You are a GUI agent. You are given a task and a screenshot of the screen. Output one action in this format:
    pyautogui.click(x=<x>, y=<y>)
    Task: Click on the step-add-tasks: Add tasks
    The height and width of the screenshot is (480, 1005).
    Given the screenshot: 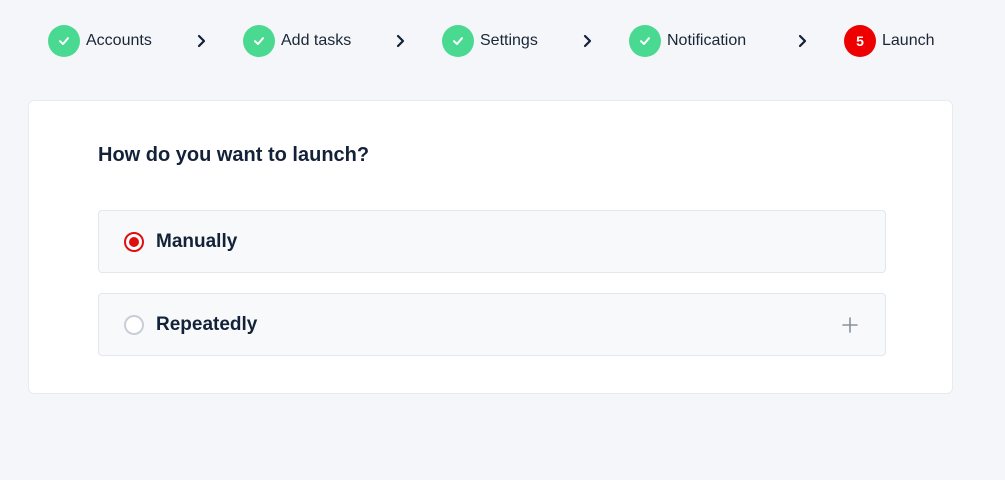 What is the action you would take?
    pyautogui.click(x=297, y=41)
    